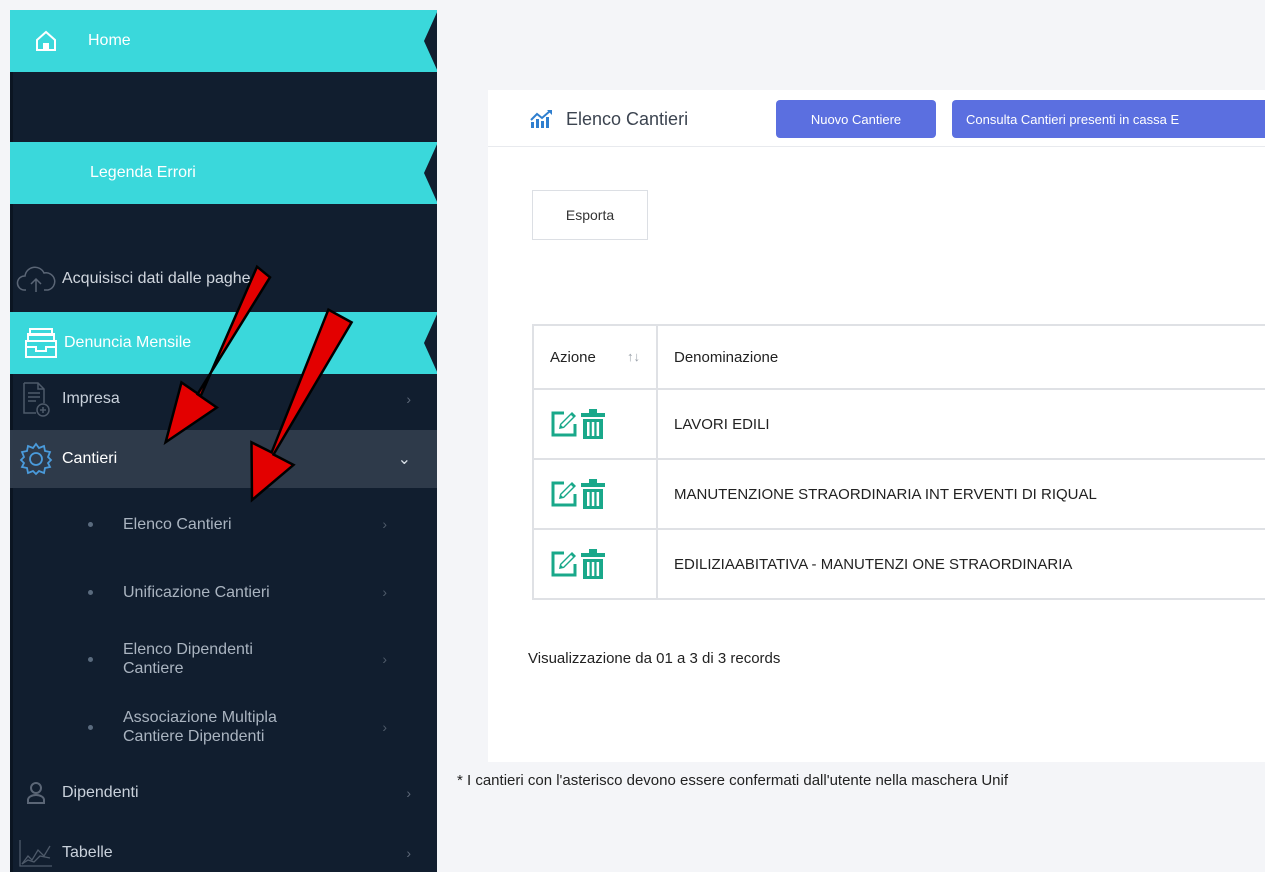 This screenshot has height=872, width=1265. Describe the element at coordinates (177, 524) in the screenshot. I see `sidebar-subitem-label: Elenco Cantieri` at that location.